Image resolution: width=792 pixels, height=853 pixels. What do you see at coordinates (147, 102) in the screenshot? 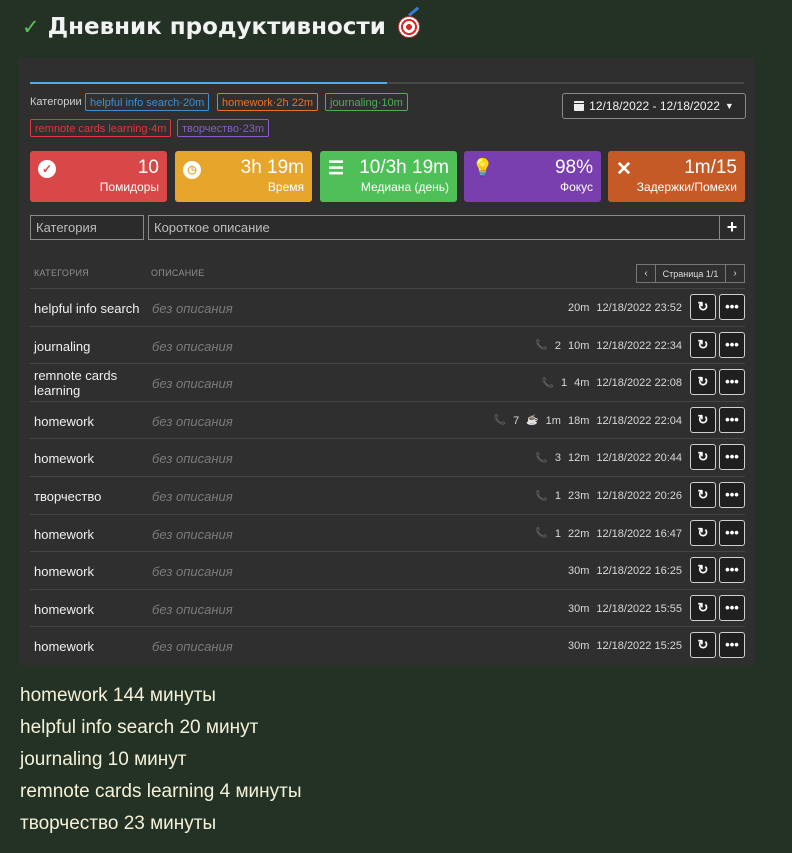
I see `category-tag-helpful-info-search: helpful info search·20m` at bounding box center [147, 102].